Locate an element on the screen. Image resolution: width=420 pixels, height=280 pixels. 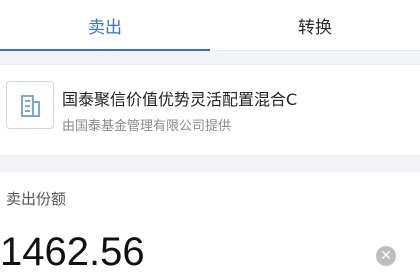
tab-sell-label: 卖出 is located at coordinates (105, 27).